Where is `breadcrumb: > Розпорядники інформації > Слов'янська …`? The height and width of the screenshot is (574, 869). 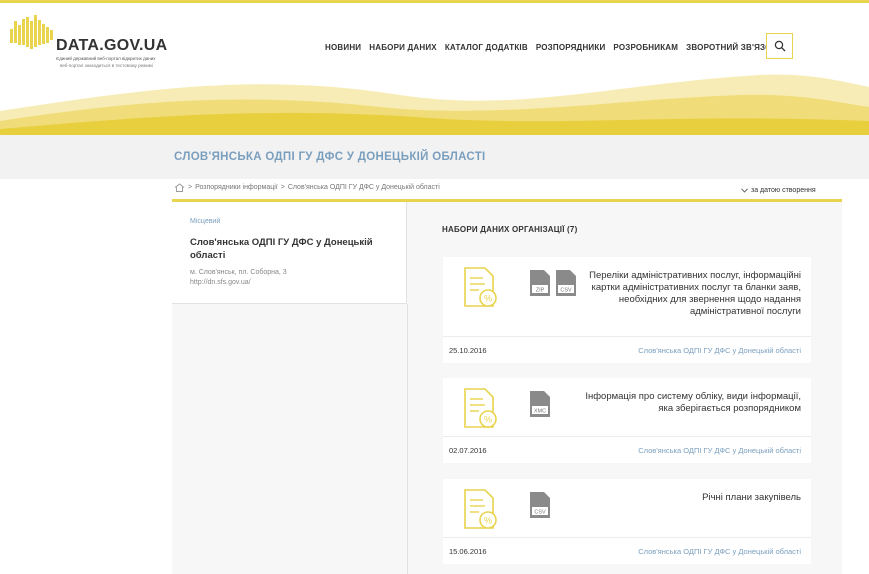 breadcrumb: > Розпорядники інформації > Слов'янська … is located at coordinates (307, 187).